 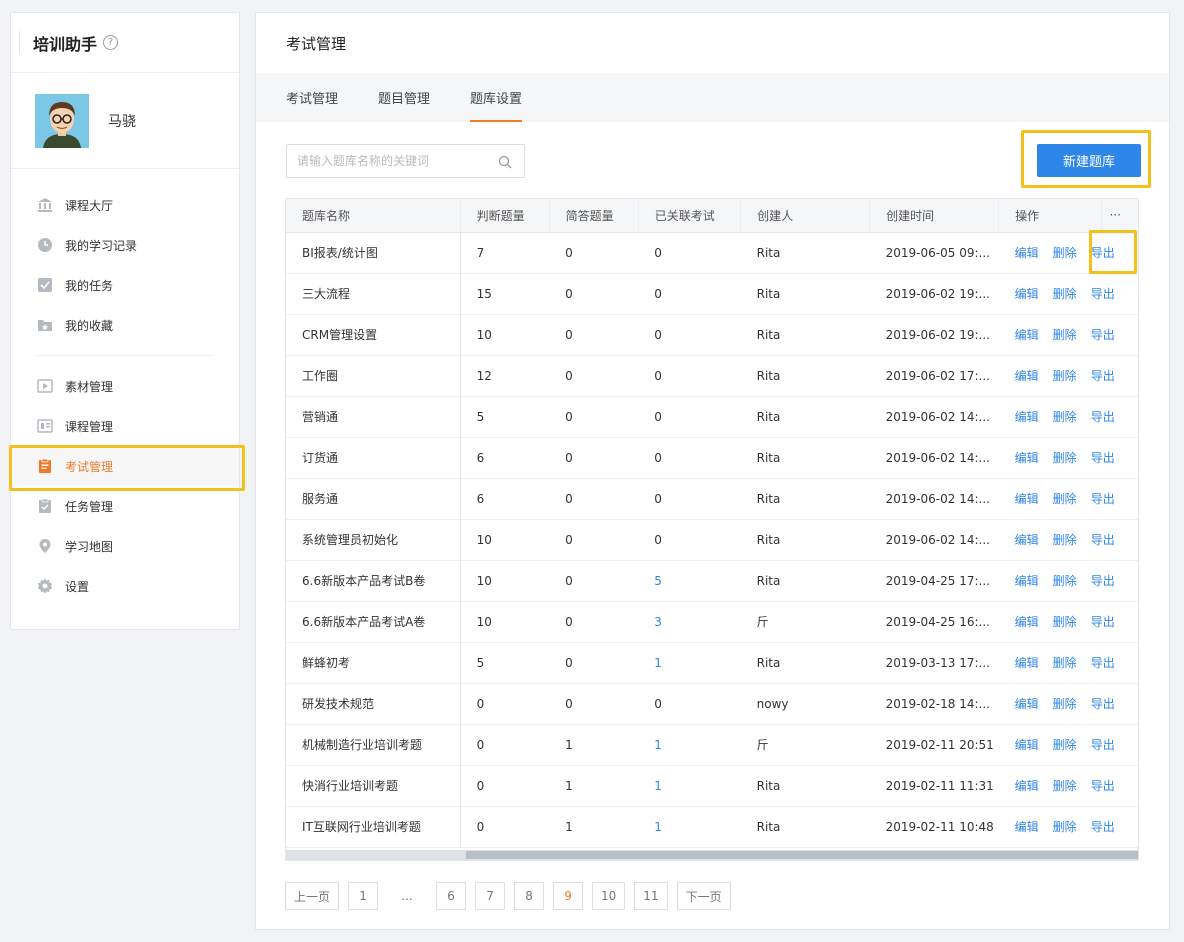 I want to click on sidebar-item-exam-manage: 考试管理, so click(x=127, y=468).